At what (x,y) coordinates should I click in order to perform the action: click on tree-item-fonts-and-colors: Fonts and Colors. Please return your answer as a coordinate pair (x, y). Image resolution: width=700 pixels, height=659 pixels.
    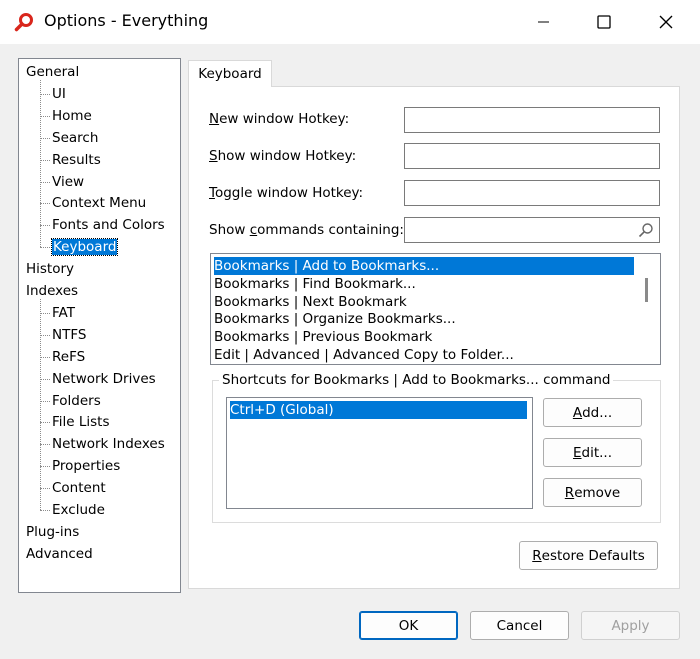
    Looking at the image, I should click on (108, 225).